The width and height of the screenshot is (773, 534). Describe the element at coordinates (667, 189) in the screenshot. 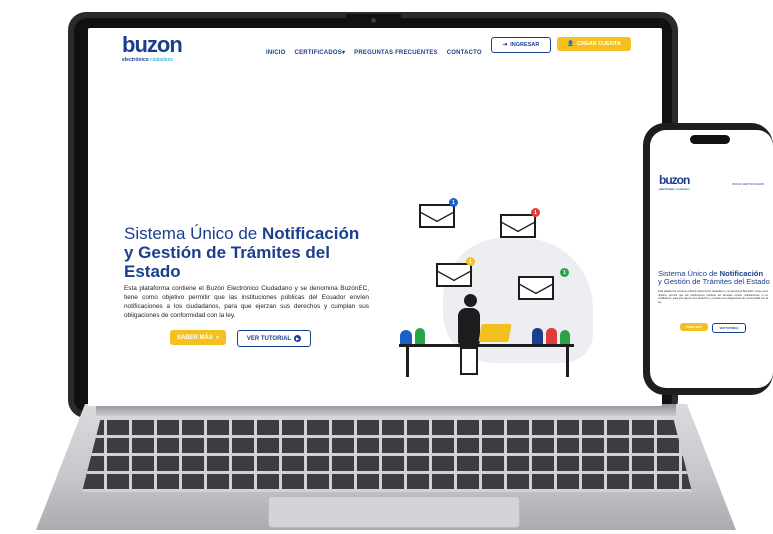

I see `phone-logo-sub-bold: electrónico` at that location.